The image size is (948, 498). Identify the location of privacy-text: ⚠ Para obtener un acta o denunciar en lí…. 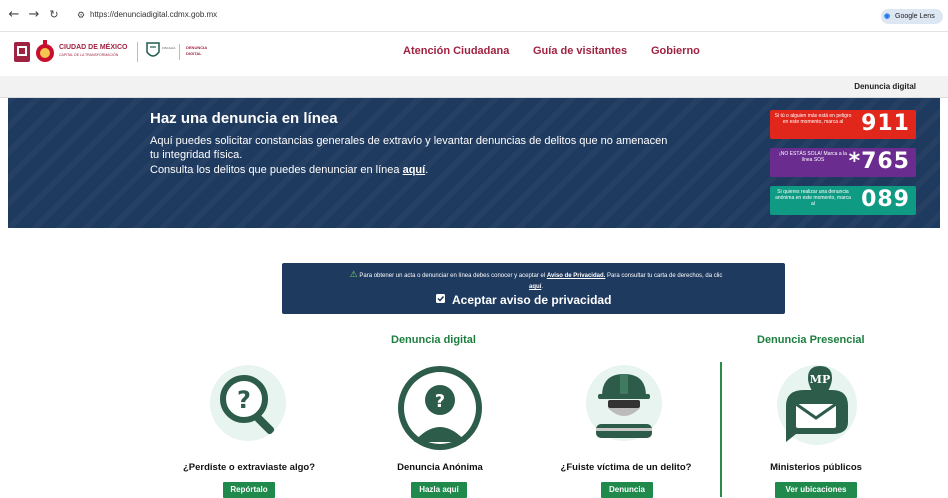
(536, 281).